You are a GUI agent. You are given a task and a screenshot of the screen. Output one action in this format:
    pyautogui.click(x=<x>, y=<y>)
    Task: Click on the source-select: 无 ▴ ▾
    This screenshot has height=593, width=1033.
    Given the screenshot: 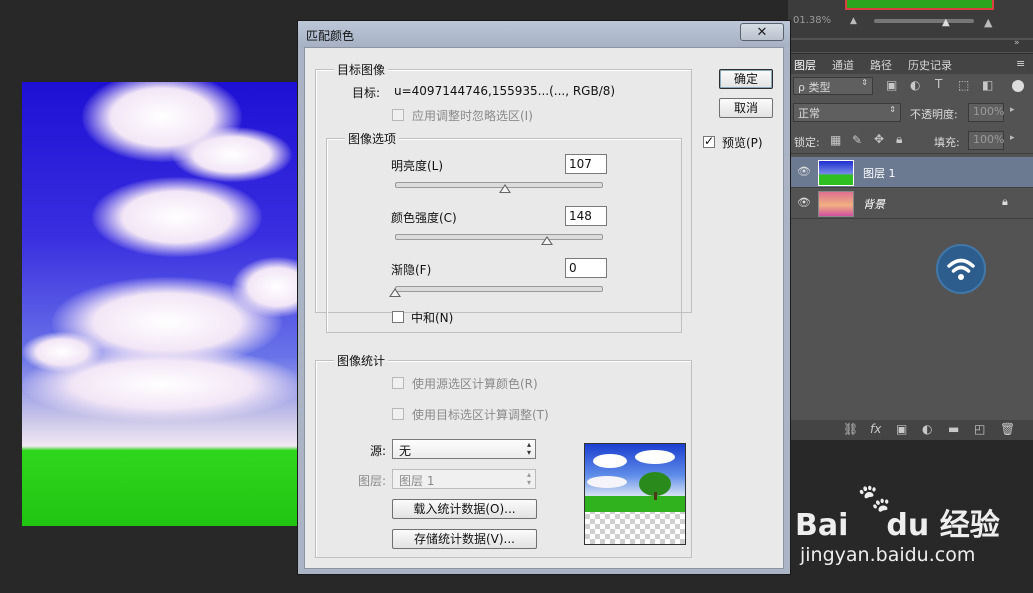 What is the action you would take?
    pyautogui.click(x=464, y=449)
    